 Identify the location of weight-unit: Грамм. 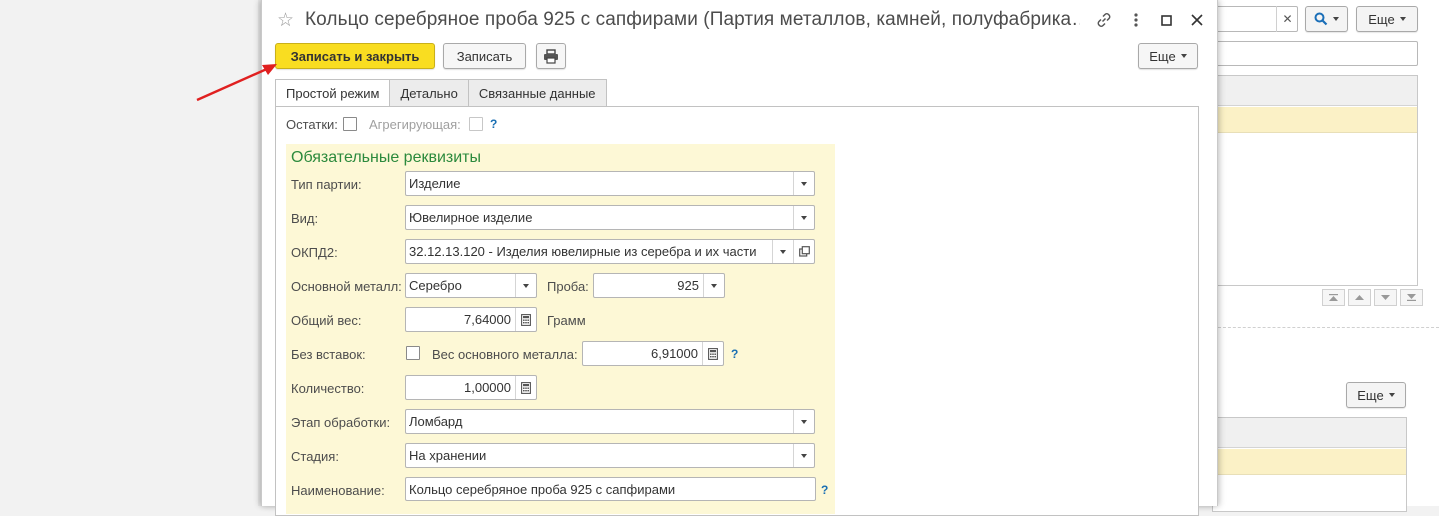
(566, 320).